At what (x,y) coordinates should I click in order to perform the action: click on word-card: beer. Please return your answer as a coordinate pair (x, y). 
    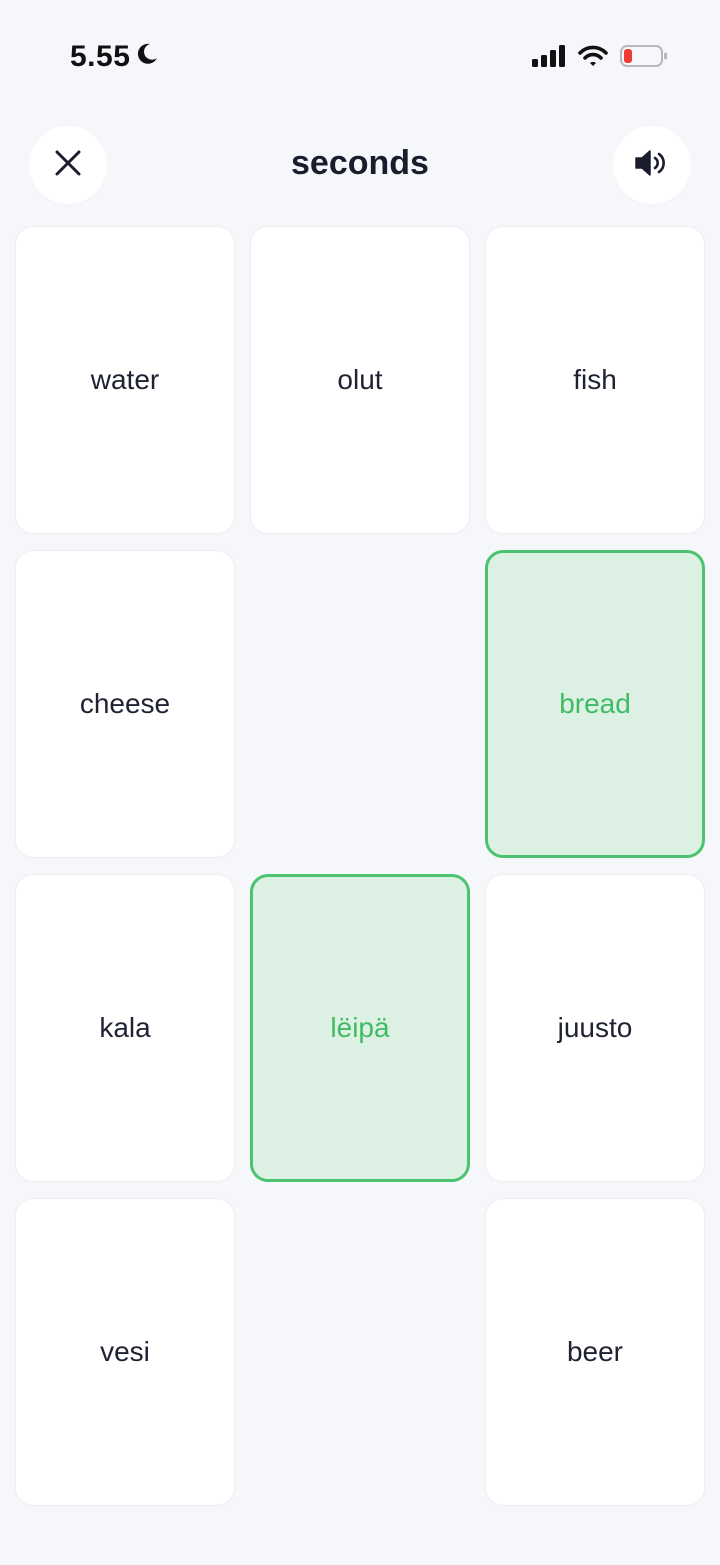
    Looking at the image, I should click on (595, 1352).